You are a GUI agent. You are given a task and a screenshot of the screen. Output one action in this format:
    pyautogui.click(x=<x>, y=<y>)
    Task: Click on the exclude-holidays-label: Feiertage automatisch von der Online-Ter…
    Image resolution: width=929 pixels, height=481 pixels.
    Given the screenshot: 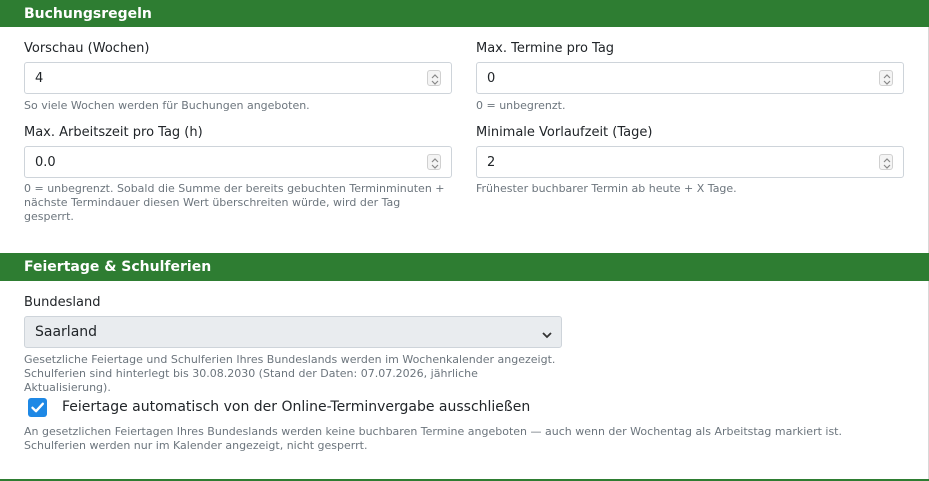 What is the action you would take?
    pyautogui.click(x=296, y=407)
    